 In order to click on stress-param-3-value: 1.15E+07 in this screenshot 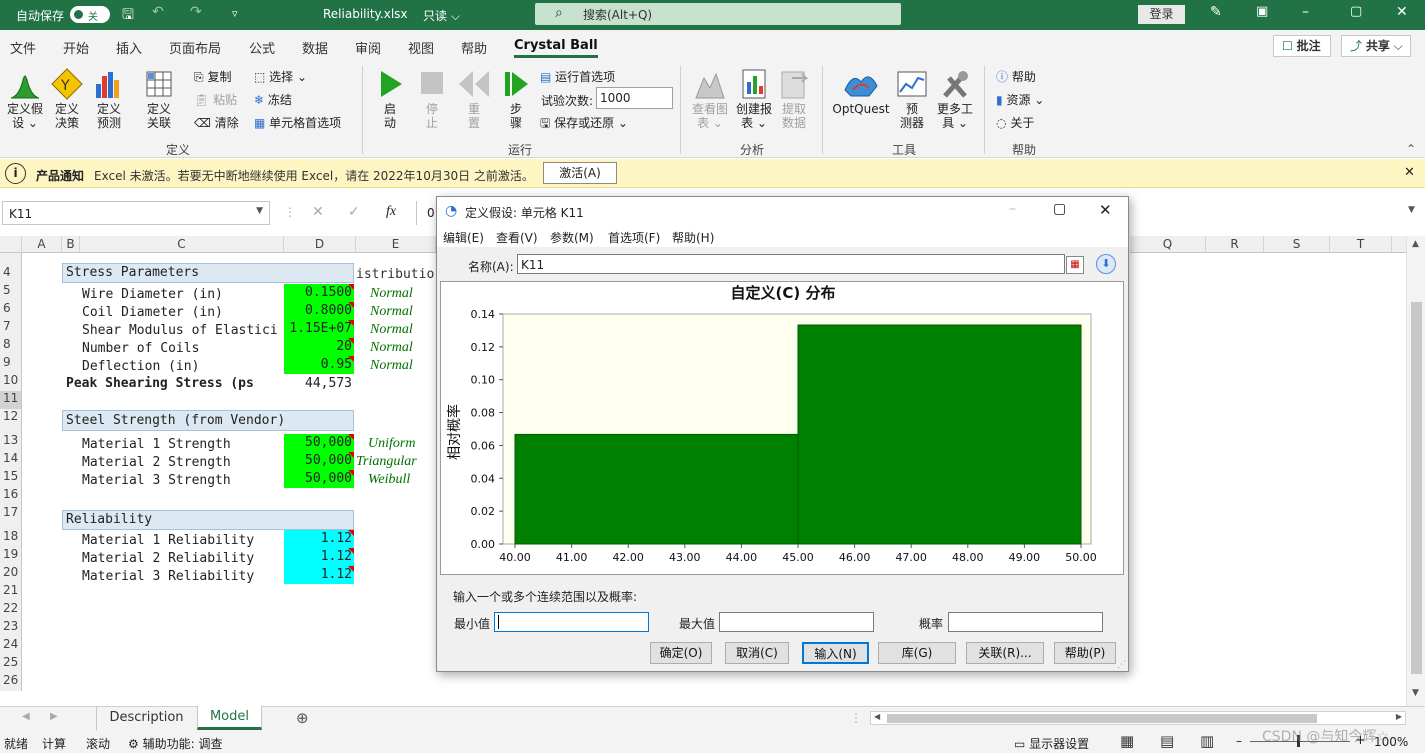, I will do `click(319, 329)`.